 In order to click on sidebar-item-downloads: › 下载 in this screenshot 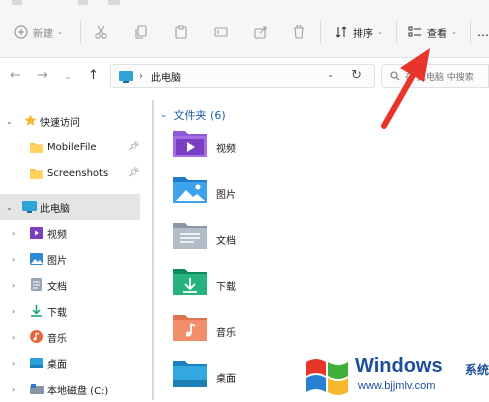, I will do `click(70, 311)`.